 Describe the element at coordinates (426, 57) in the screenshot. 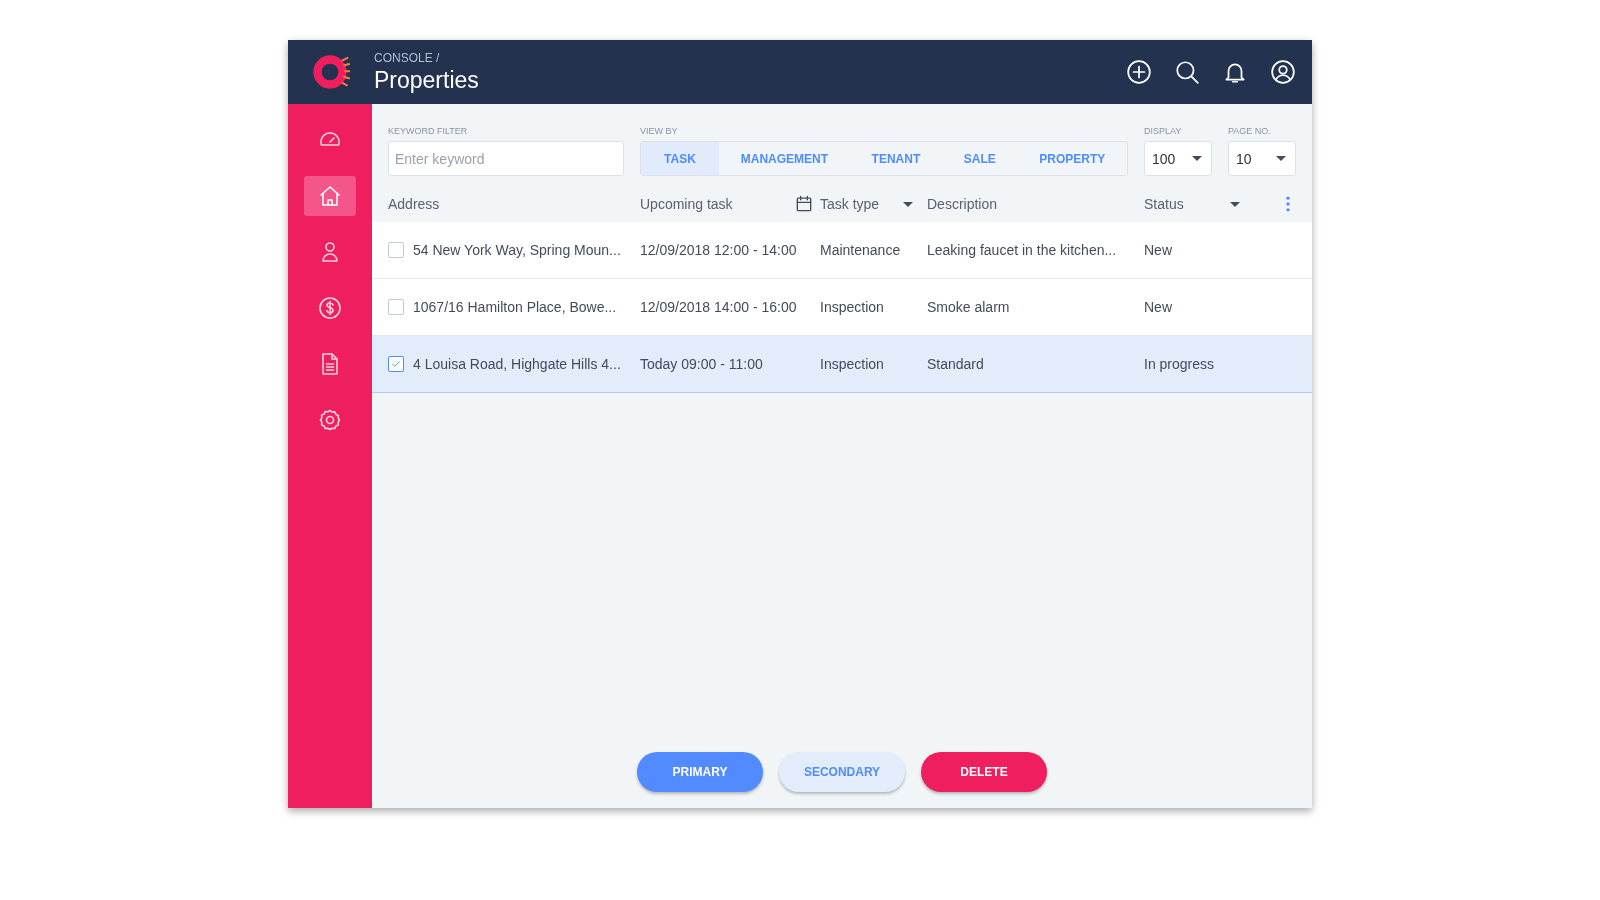

I see `breadcrumb-link: CONSOLE /` at that location.